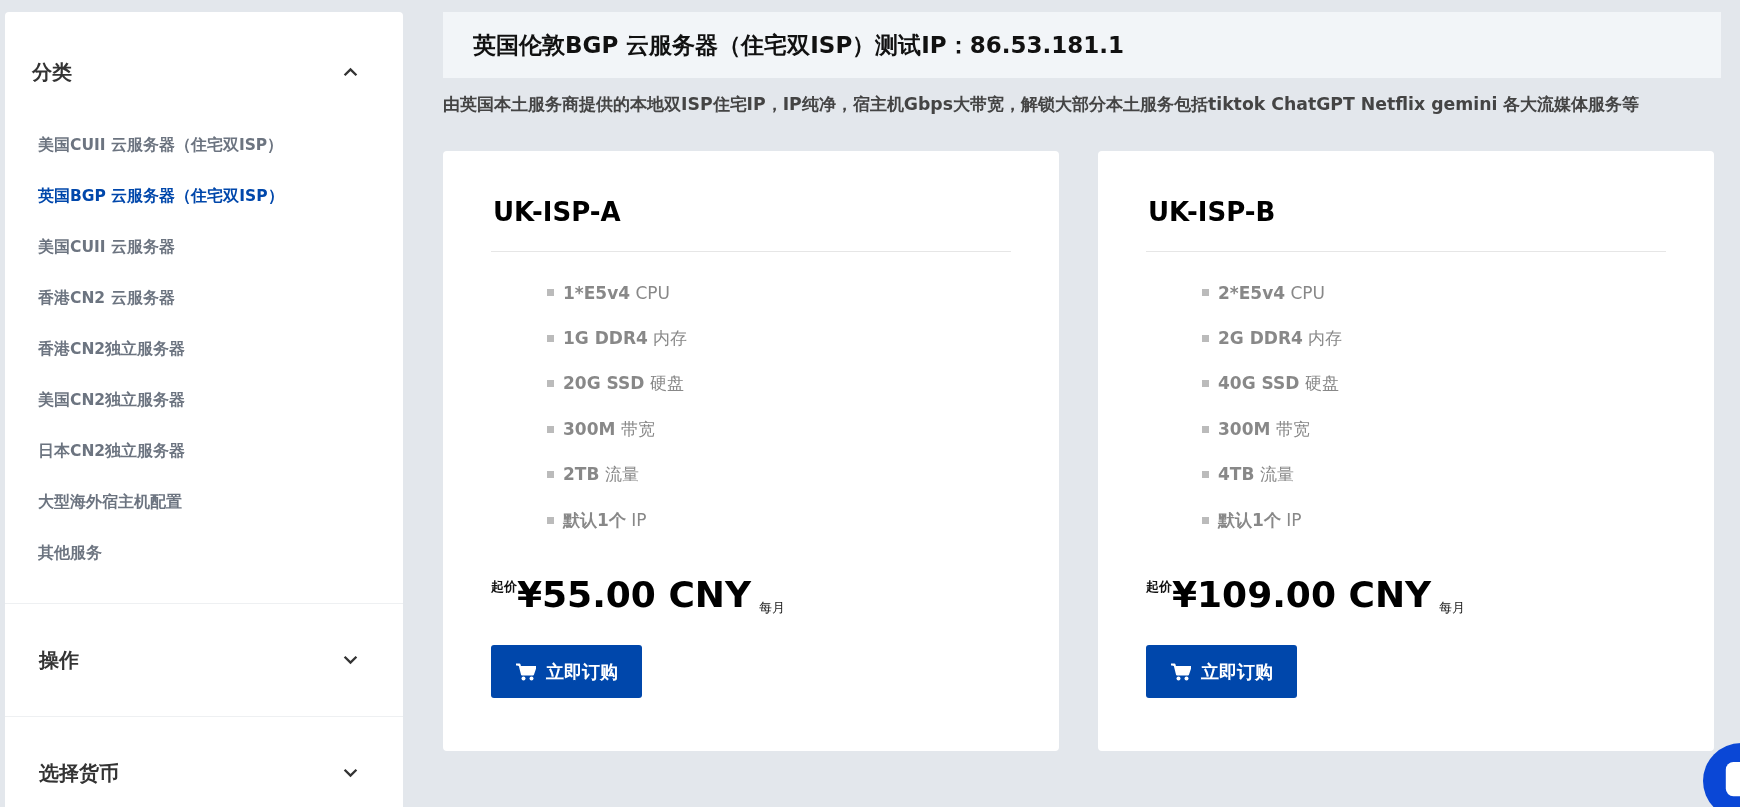  What do you see at coordinates (601, 475) in the screenshot?
I see `spec-text: 2TB 流量` at bounding box center [601, 475].